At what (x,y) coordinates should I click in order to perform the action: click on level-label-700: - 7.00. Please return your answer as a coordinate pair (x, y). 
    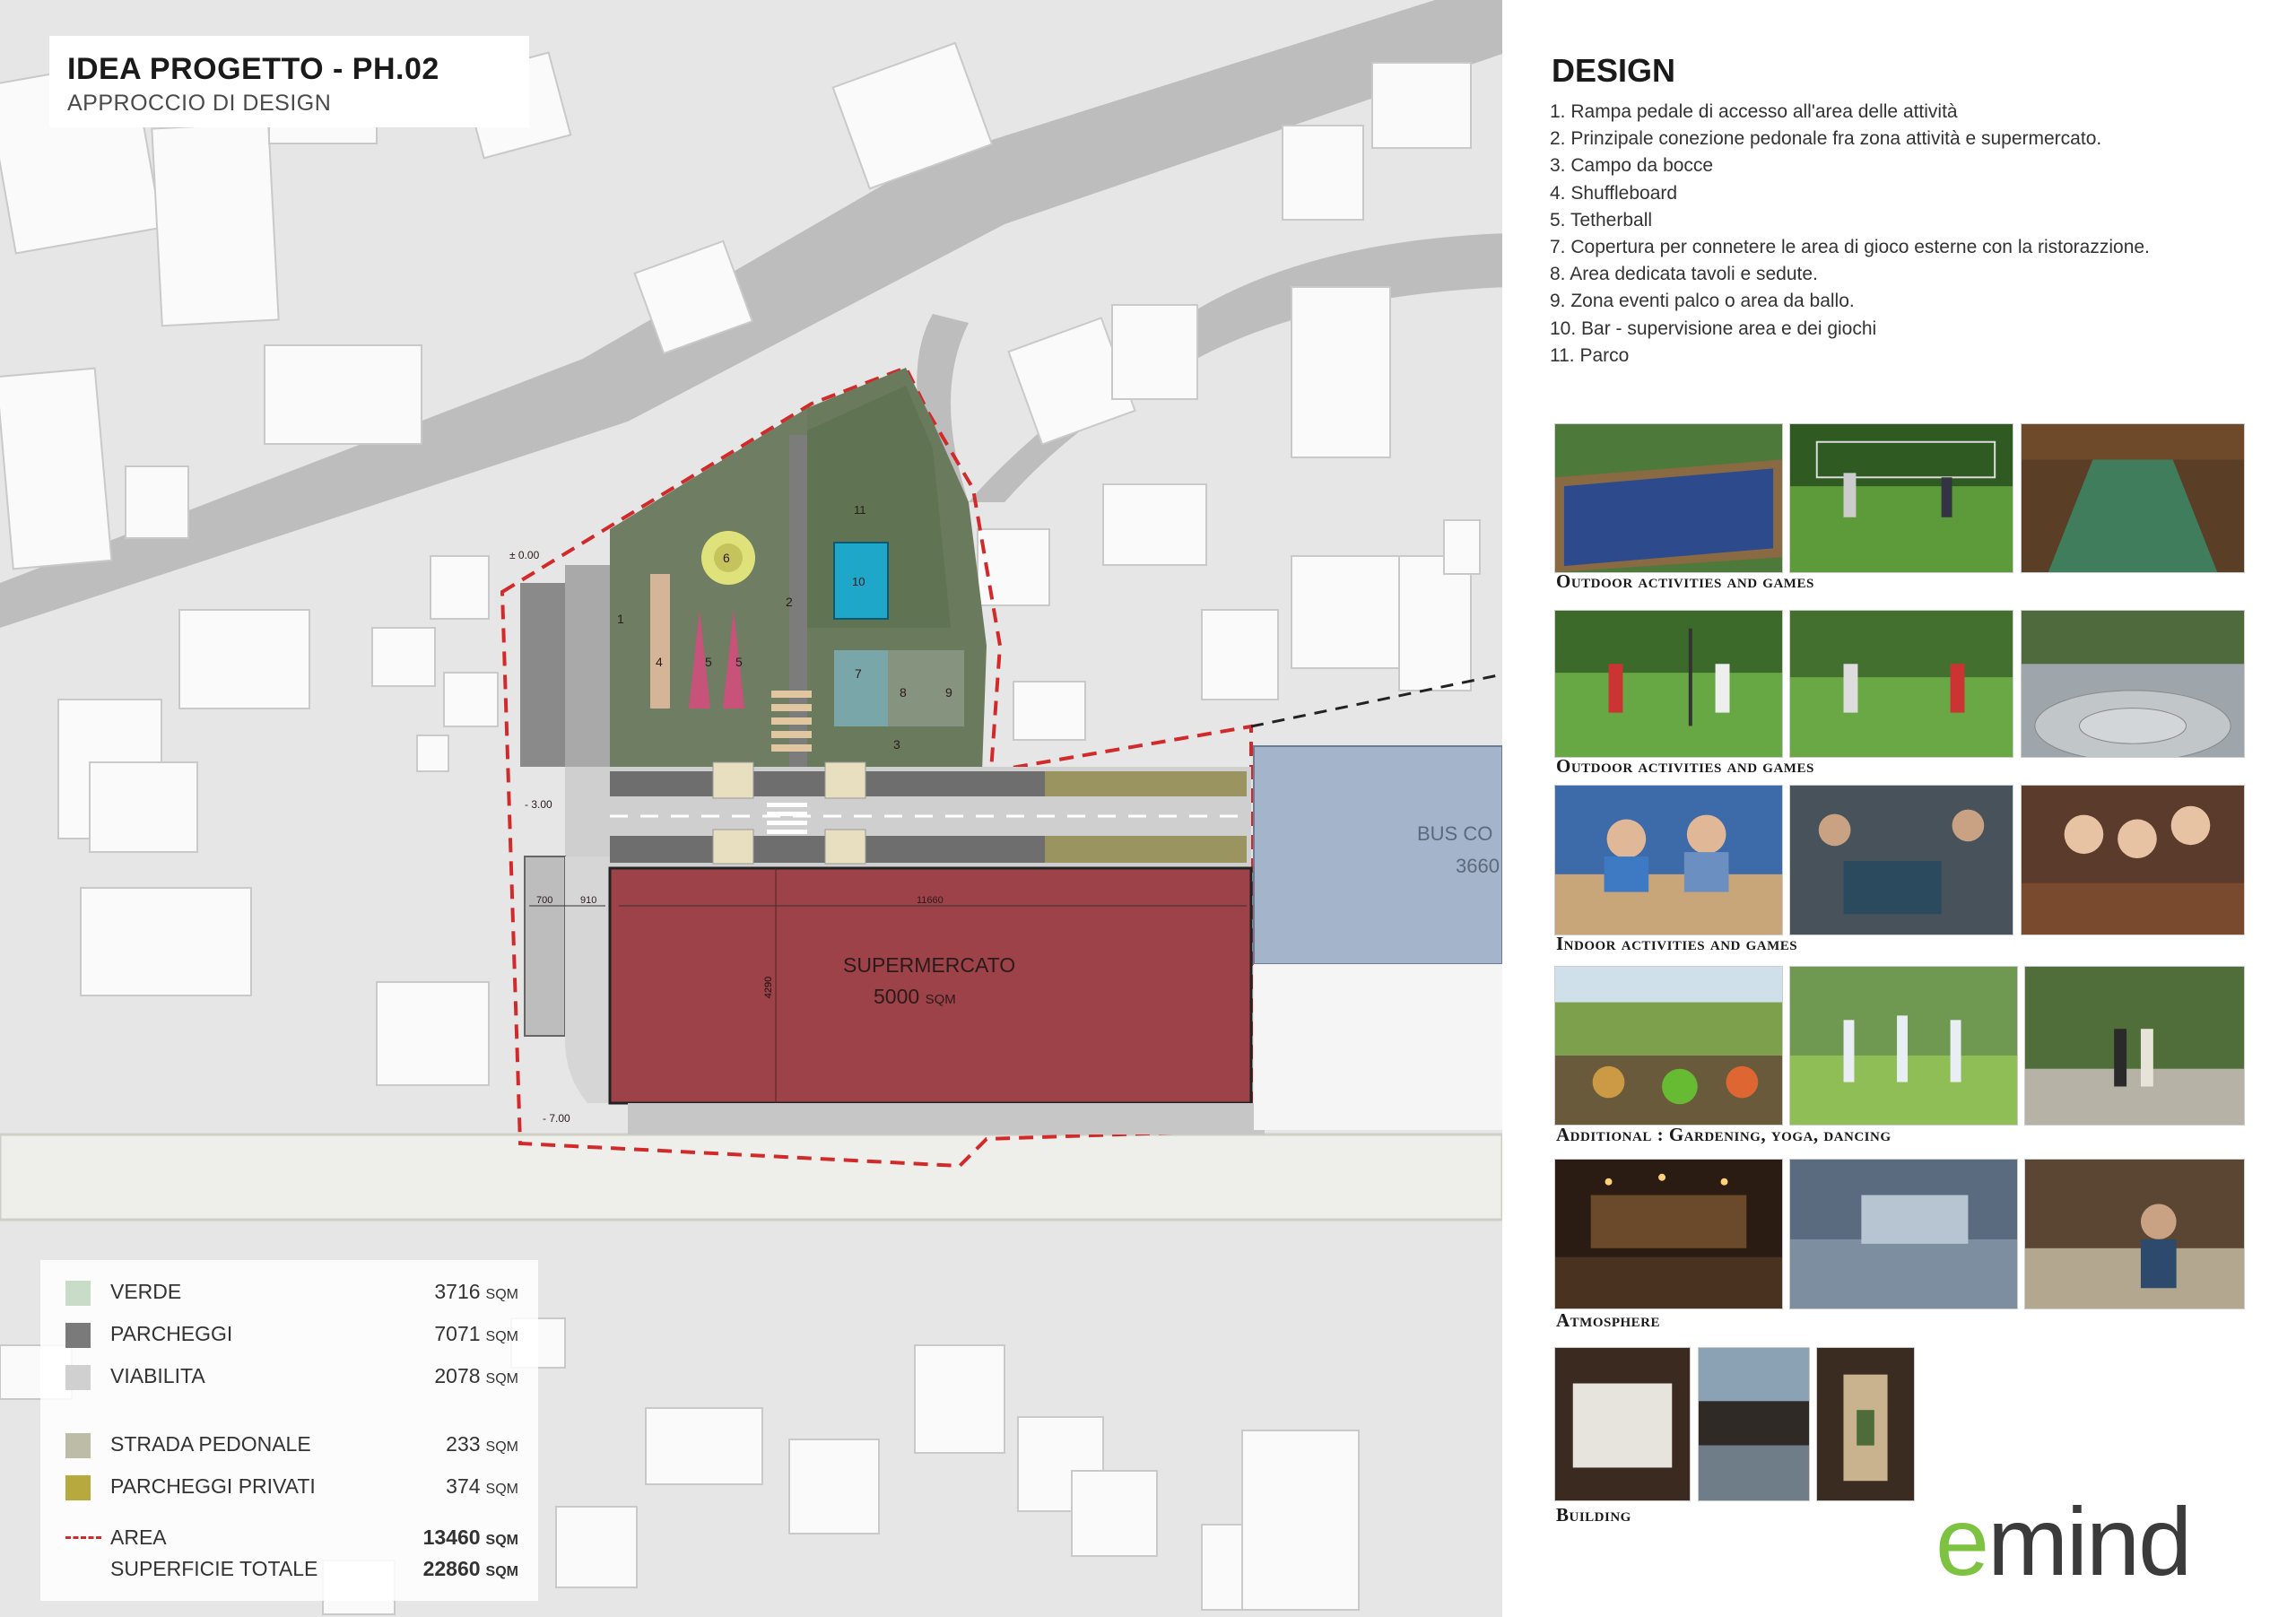
    Looking at the image, I should click on (556, 1118).